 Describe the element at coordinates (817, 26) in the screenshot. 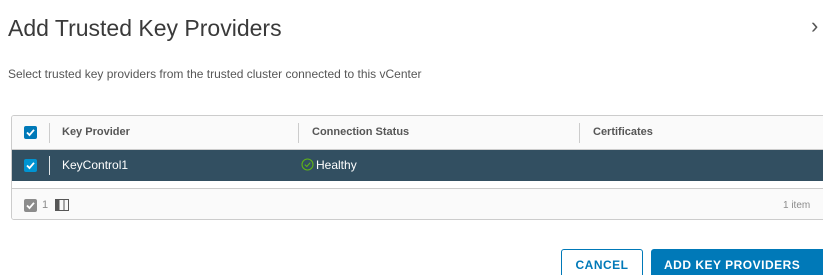

I see `close-icon: ›` at that location.